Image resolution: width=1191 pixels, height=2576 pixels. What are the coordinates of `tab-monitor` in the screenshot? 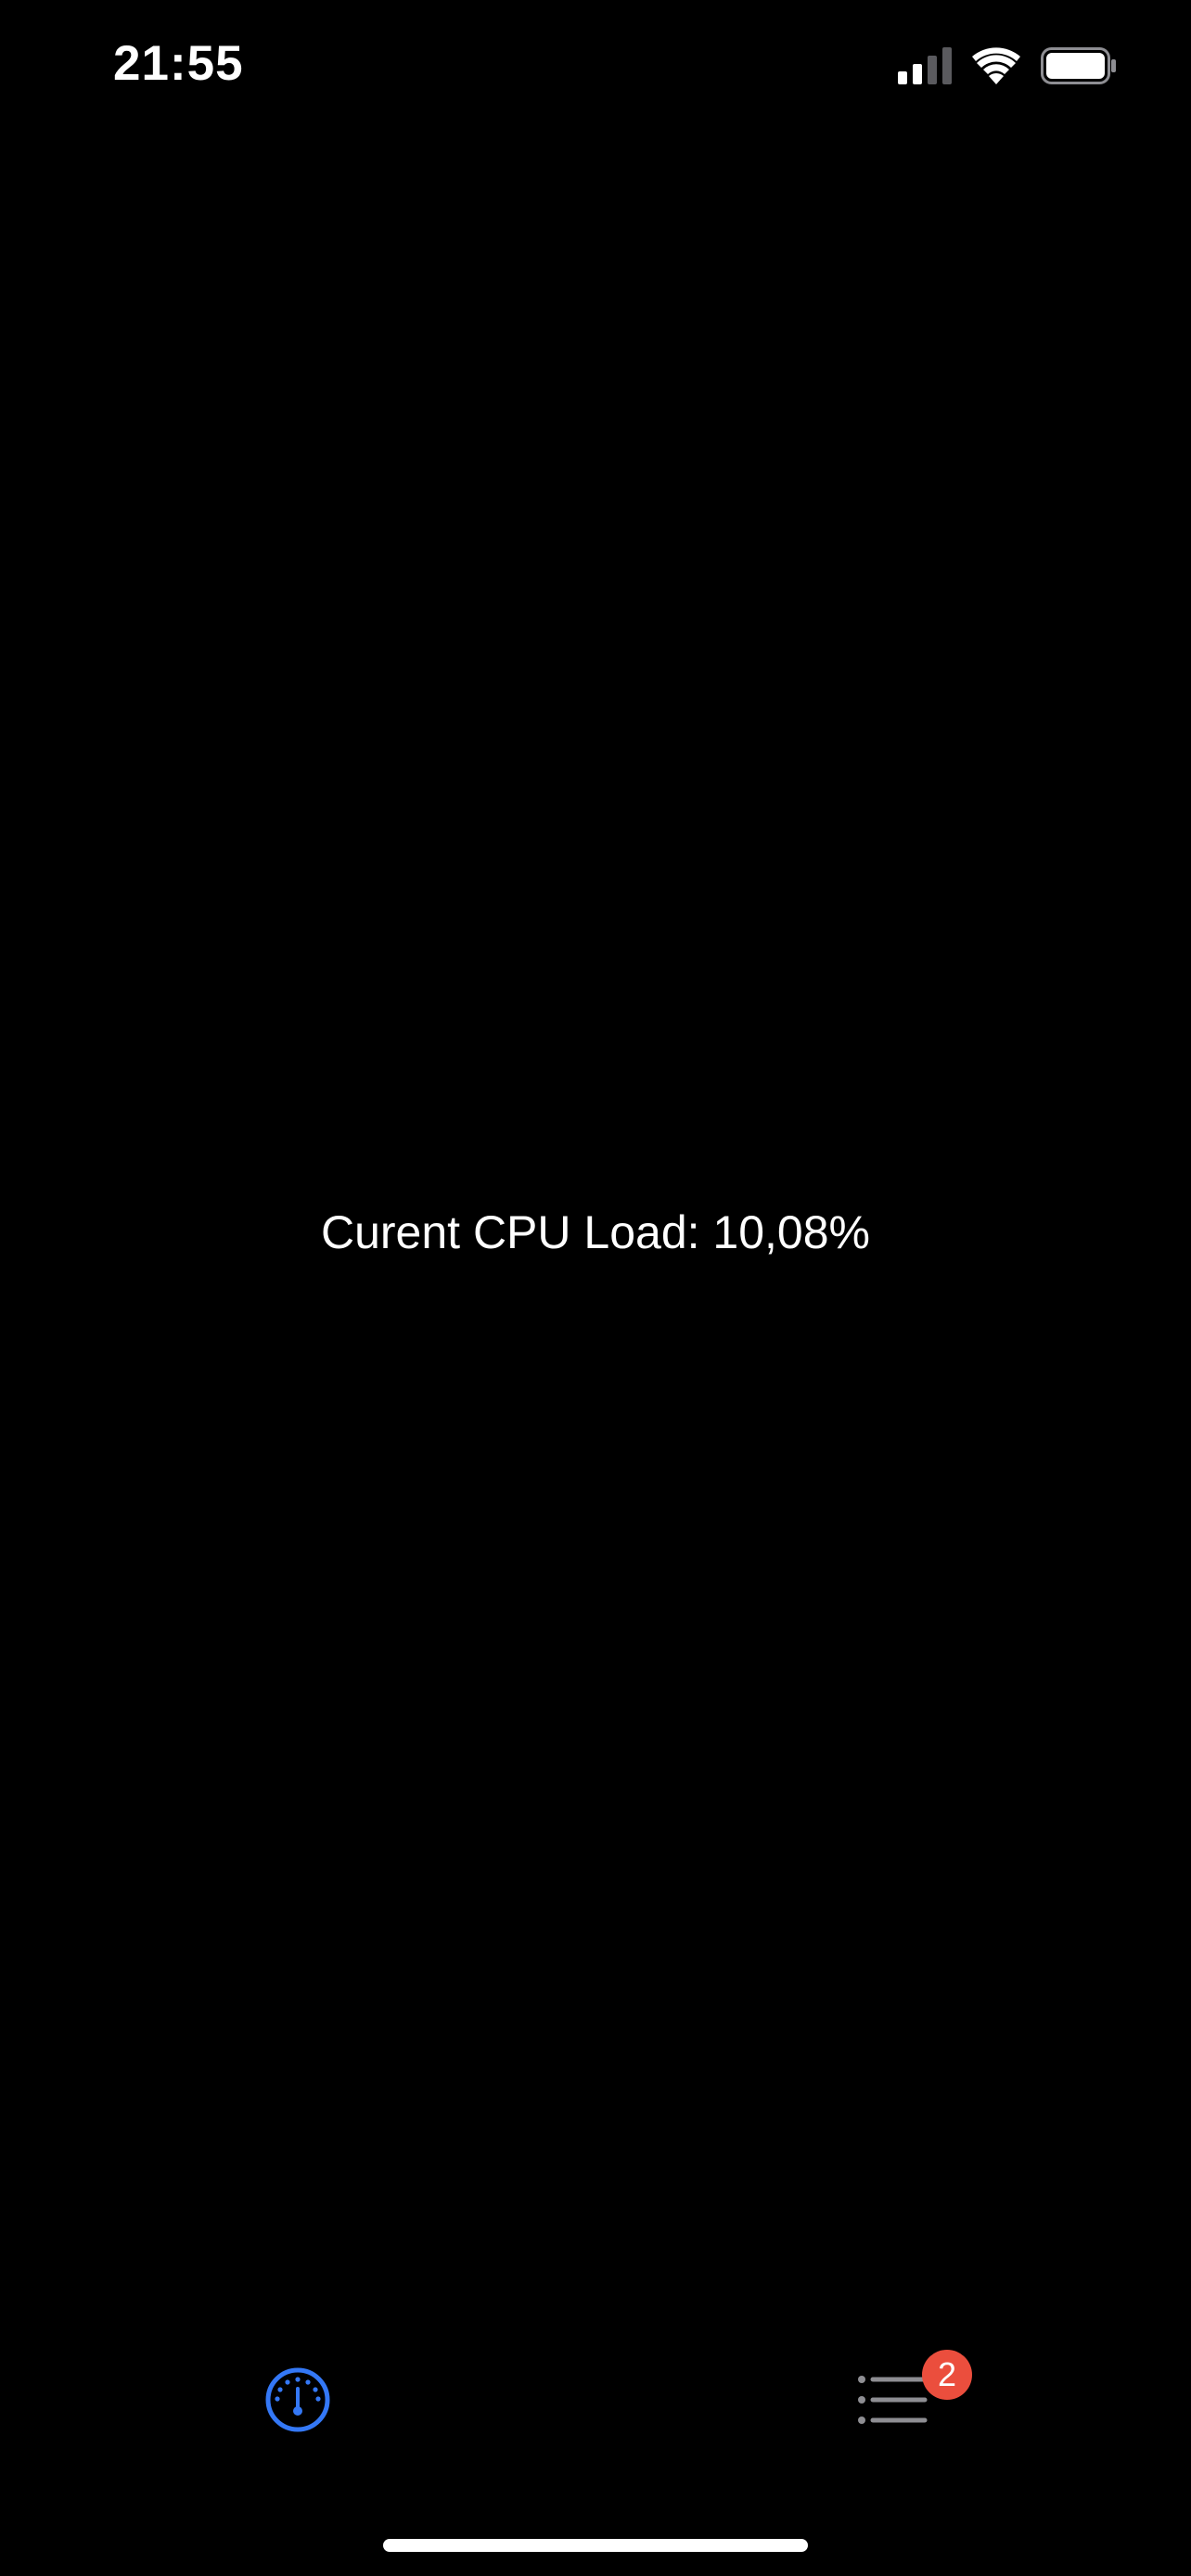 It's located at (297, 2401).